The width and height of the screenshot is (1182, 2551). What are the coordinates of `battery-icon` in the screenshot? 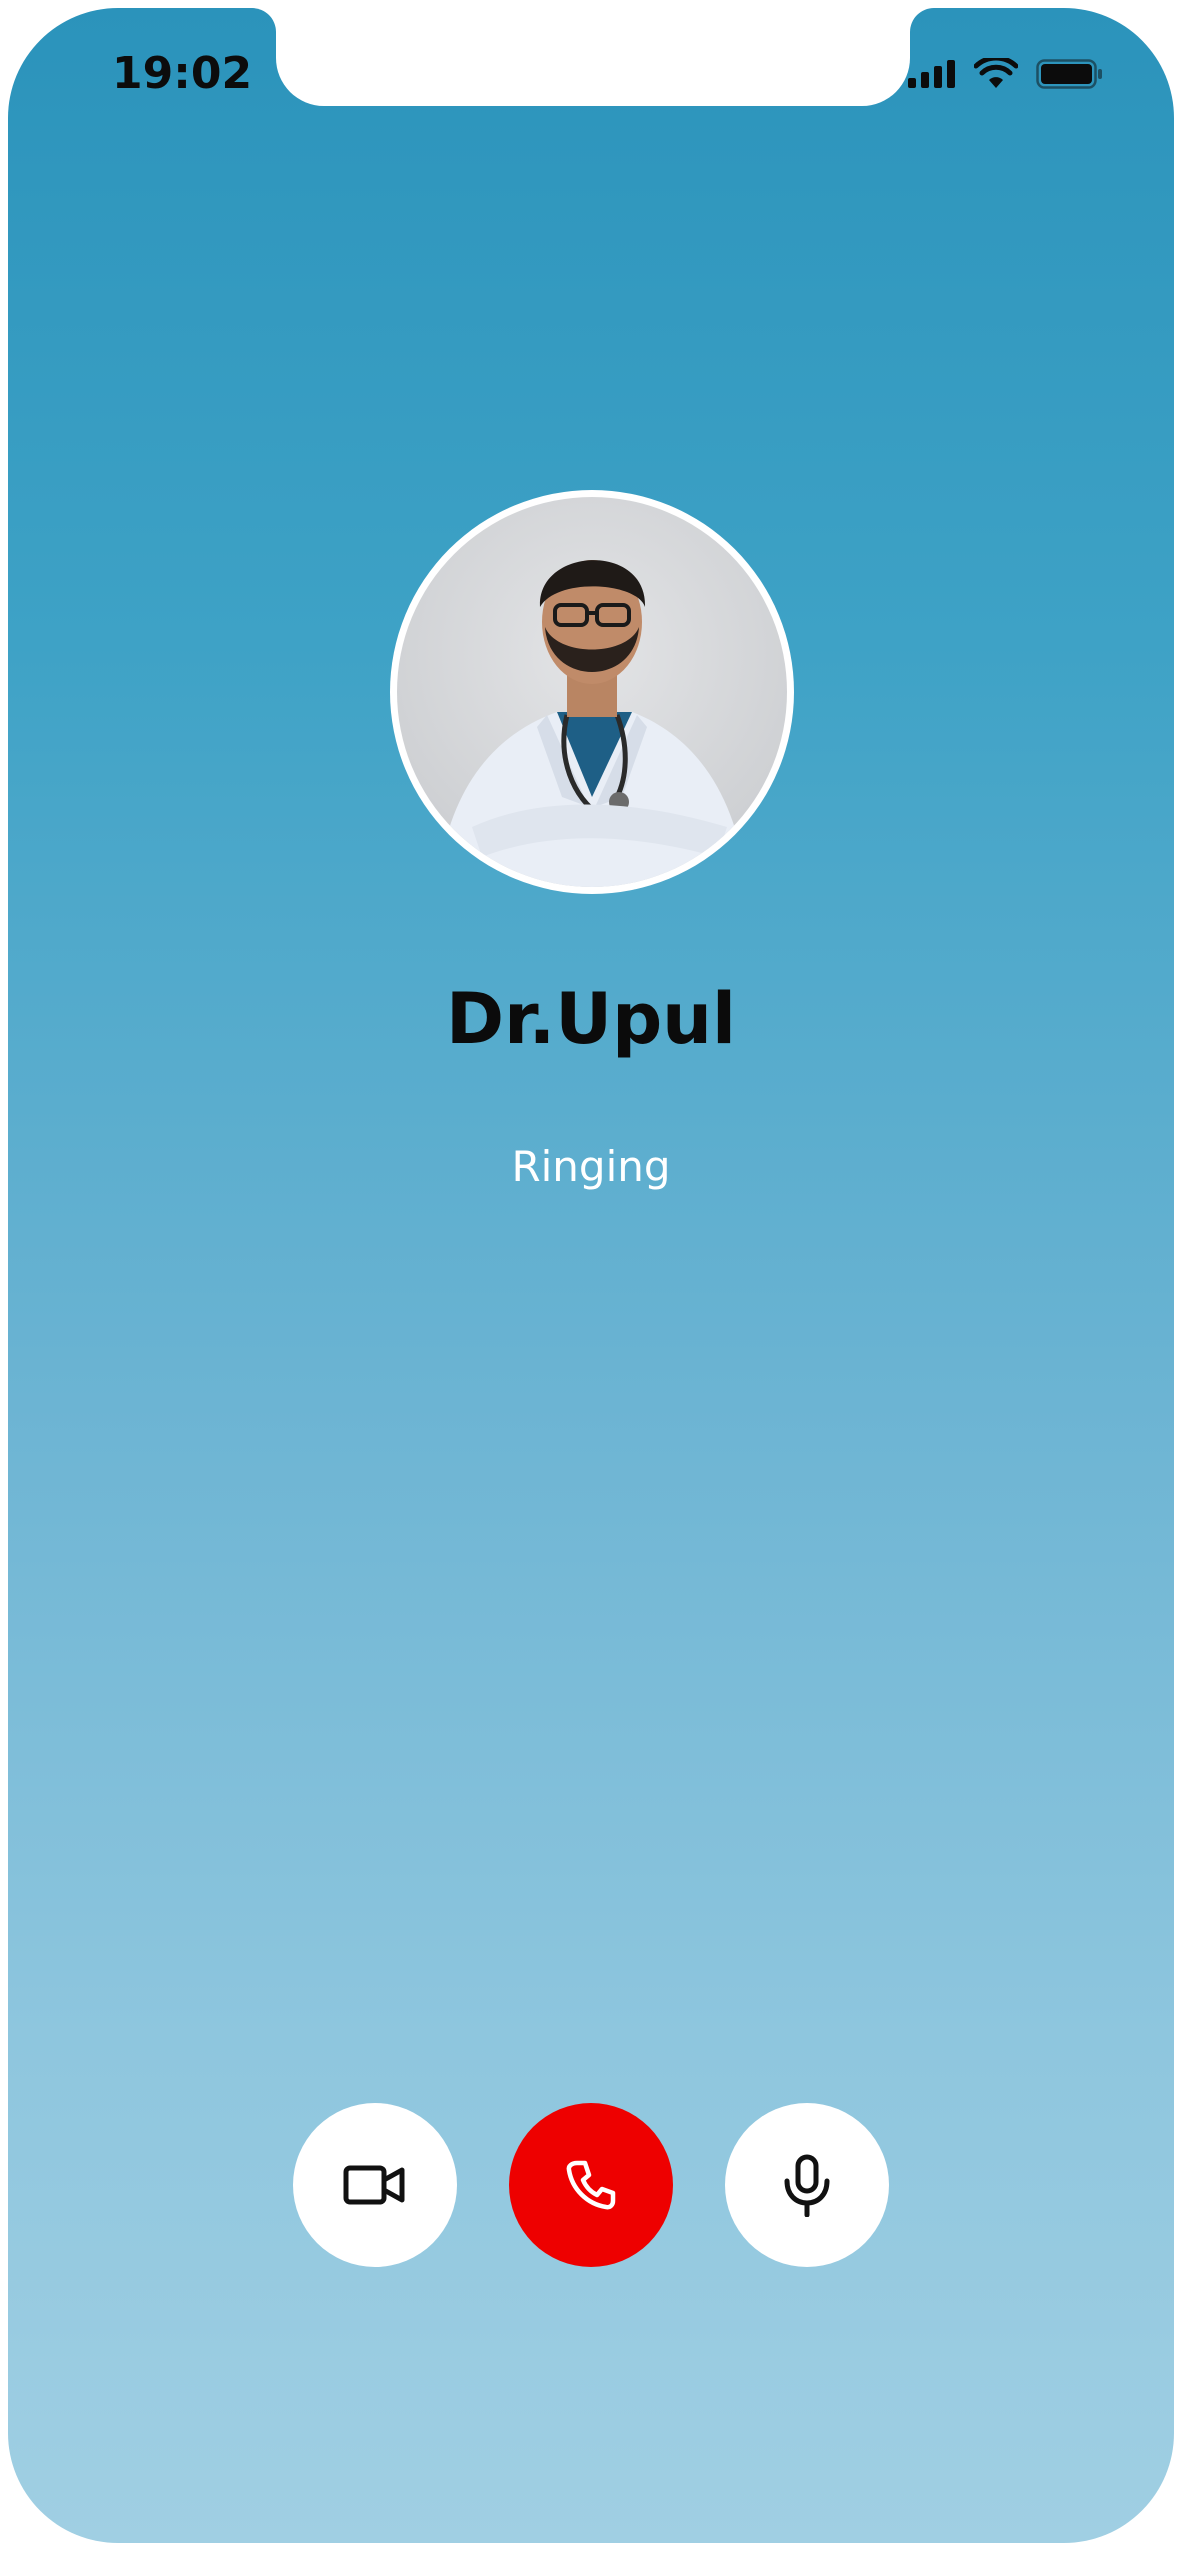 It's located at (1069, 74).